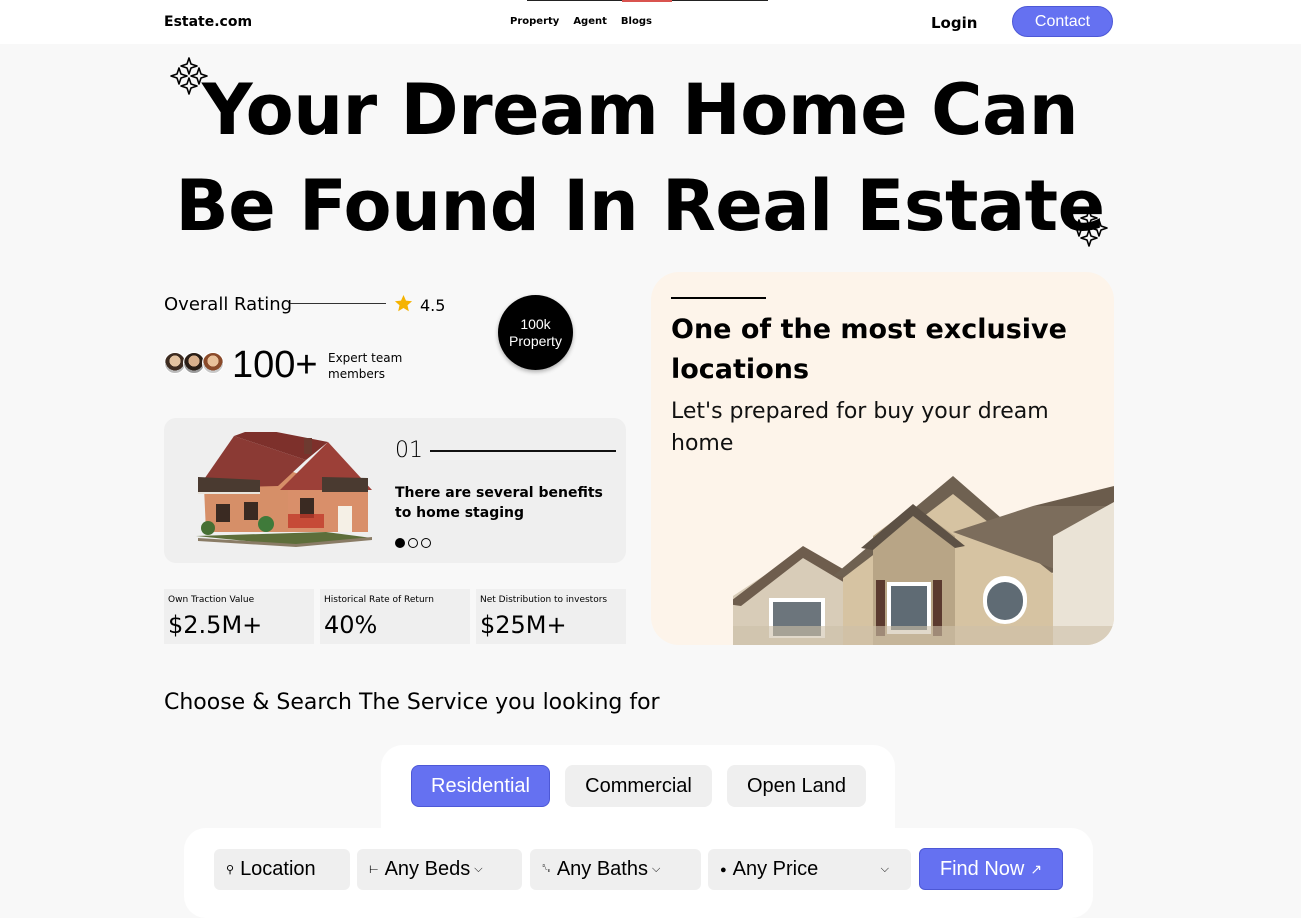 This screenshot has width=1301, height=918. Describe the element at coordinates (523, 625) in the screenshot. I see `stat-value: $25M+` at that location.